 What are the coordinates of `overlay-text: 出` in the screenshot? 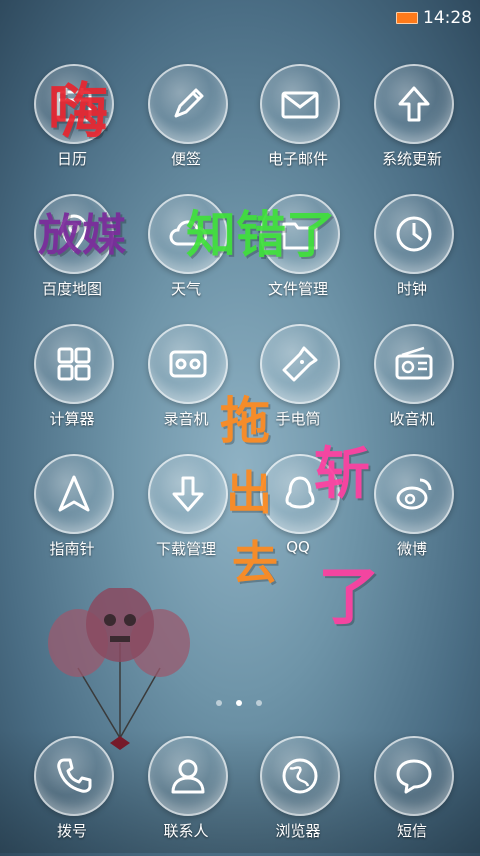 It's located at (249, 493).